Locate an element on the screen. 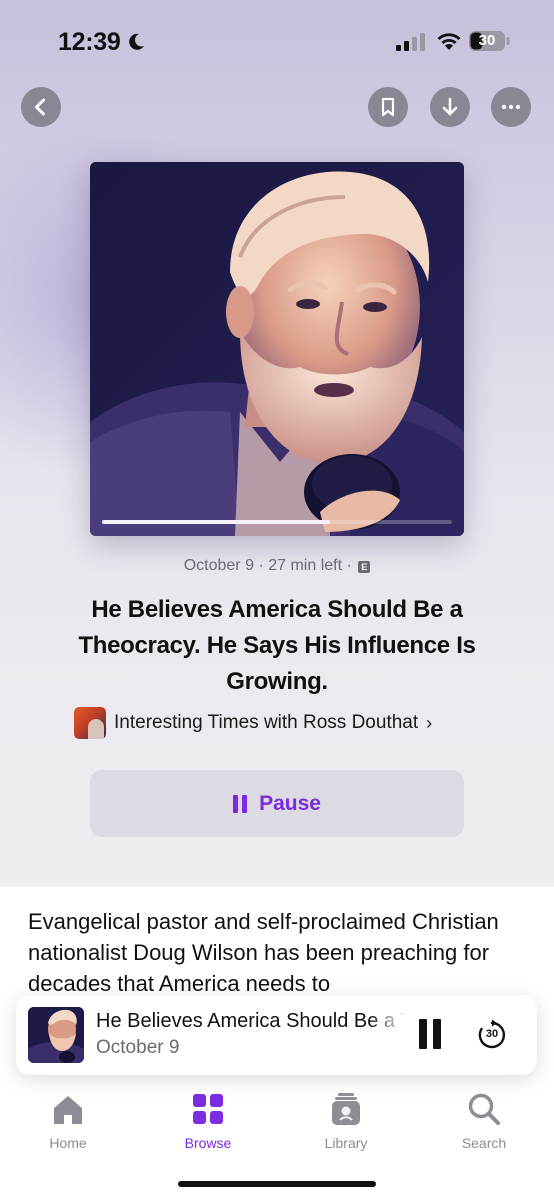  pause-button: Pause is located at coordinates (277, 803).